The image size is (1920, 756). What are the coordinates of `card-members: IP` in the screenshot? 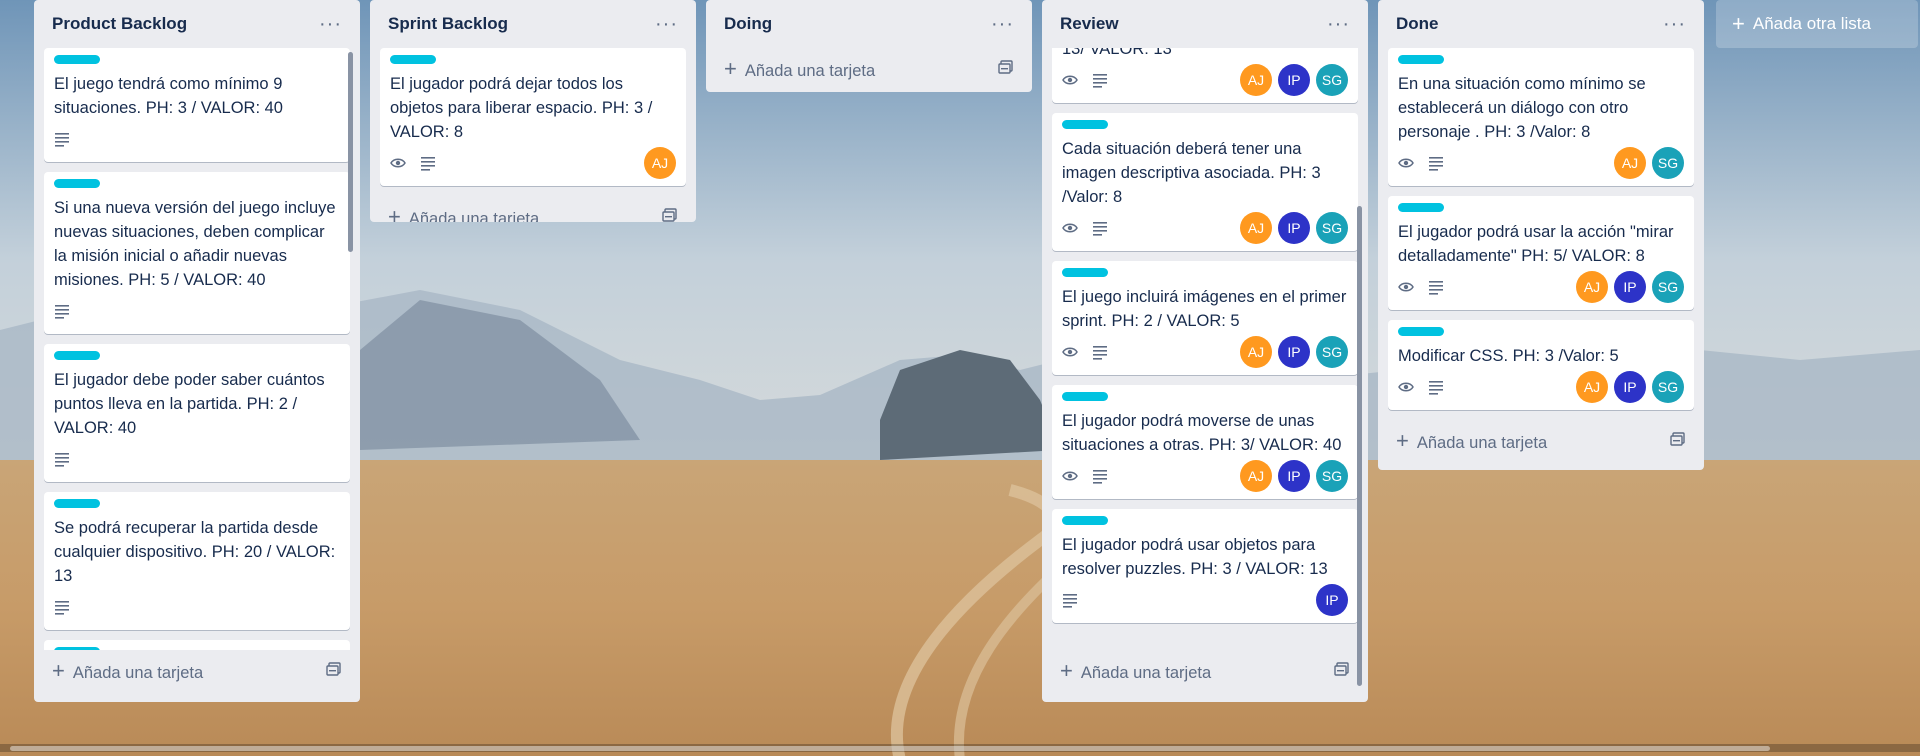 It's located at (1332, 600).